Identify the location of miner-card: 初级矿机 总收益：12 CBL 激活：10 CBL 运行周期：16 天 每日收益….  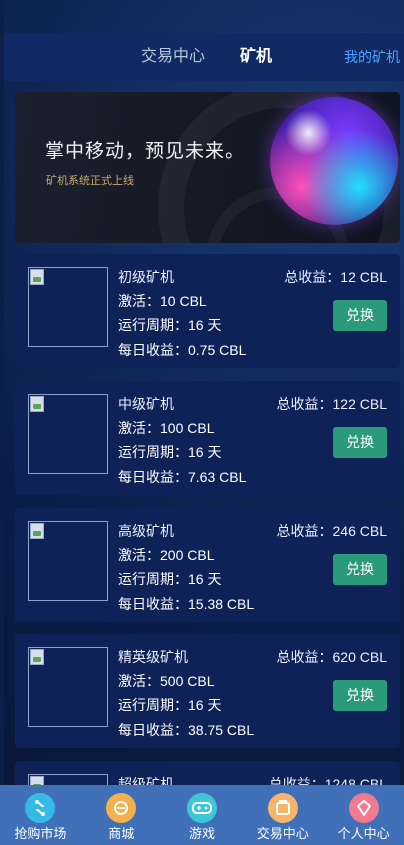
(207, 311).